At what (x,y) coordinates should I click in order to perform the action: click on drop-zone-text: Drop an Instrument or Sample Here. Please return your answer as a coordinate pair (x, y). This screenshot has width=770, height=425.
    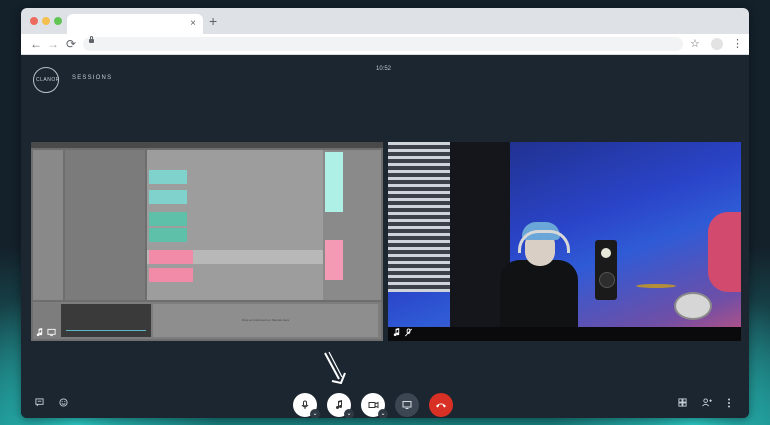
    Looking at the image, I should click on (265, 320).